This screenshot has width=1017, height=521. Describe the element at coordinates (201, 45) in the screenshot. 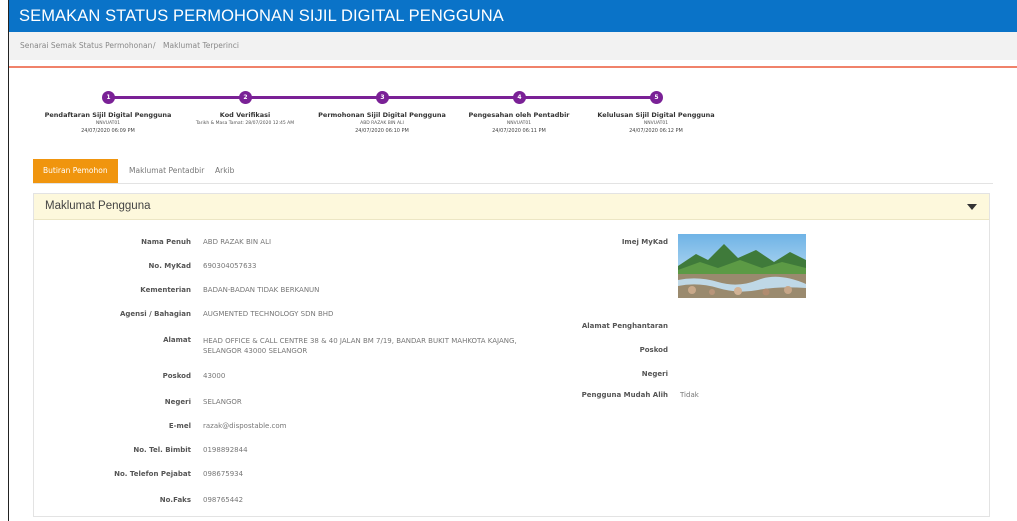

I see `breadcrumb-item-detail: Maklumat Terperinci` at that location.